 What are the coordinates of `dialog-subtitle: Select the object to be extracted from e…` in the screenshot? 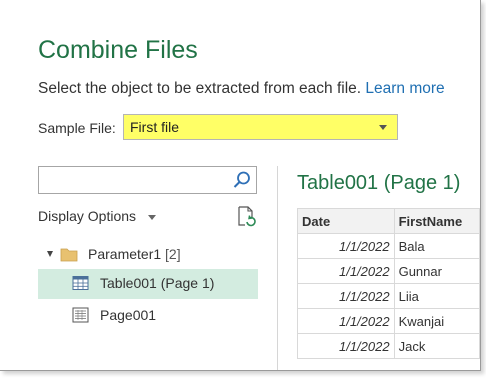 It's located at (241, 89).